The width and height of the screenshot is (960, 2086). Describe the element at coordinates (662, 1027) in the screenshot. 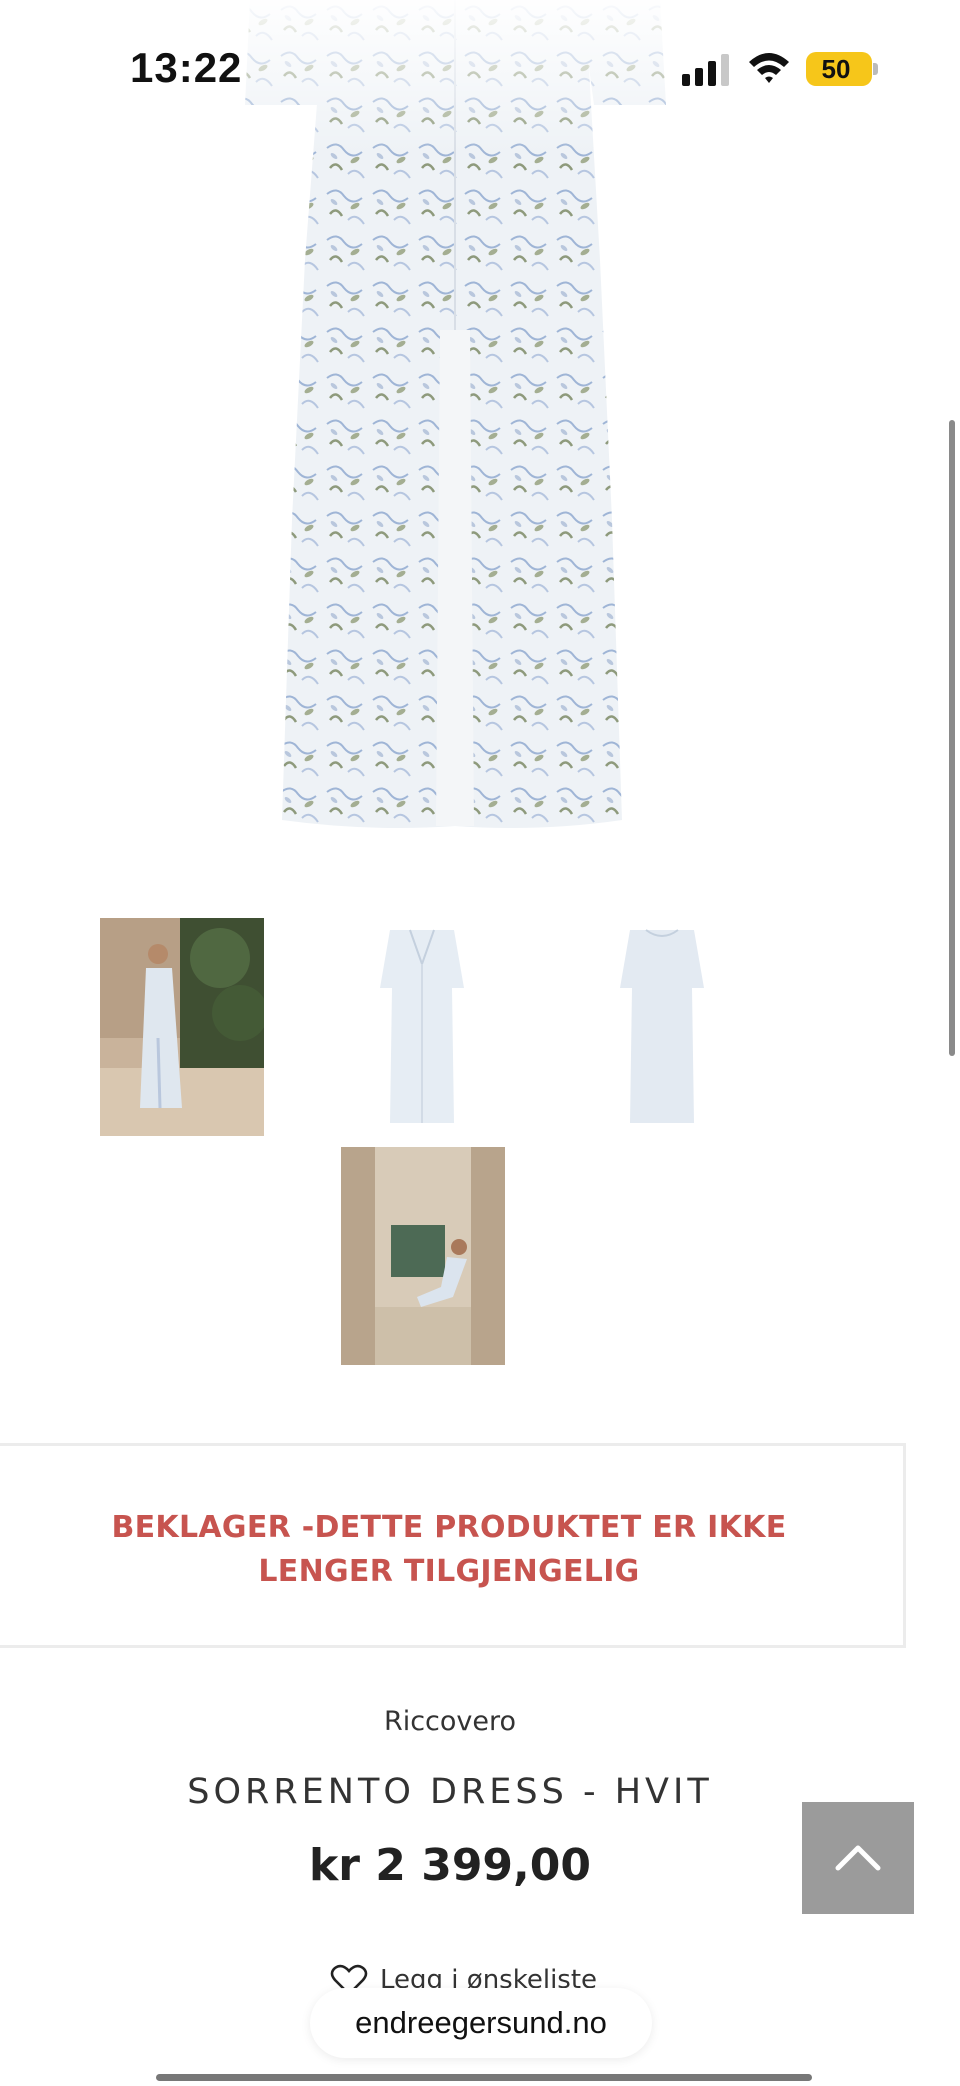

I see `thumbnail-dress-back` at that location.